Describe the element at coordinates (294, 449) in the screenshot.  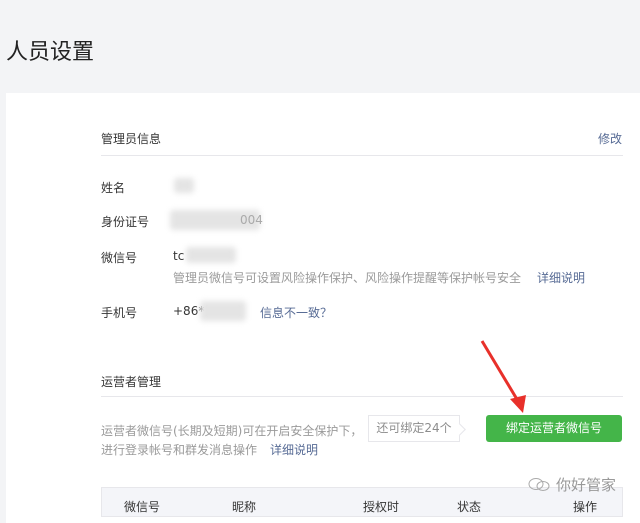
I see `operators-detail-link: 详细说明` at that location.